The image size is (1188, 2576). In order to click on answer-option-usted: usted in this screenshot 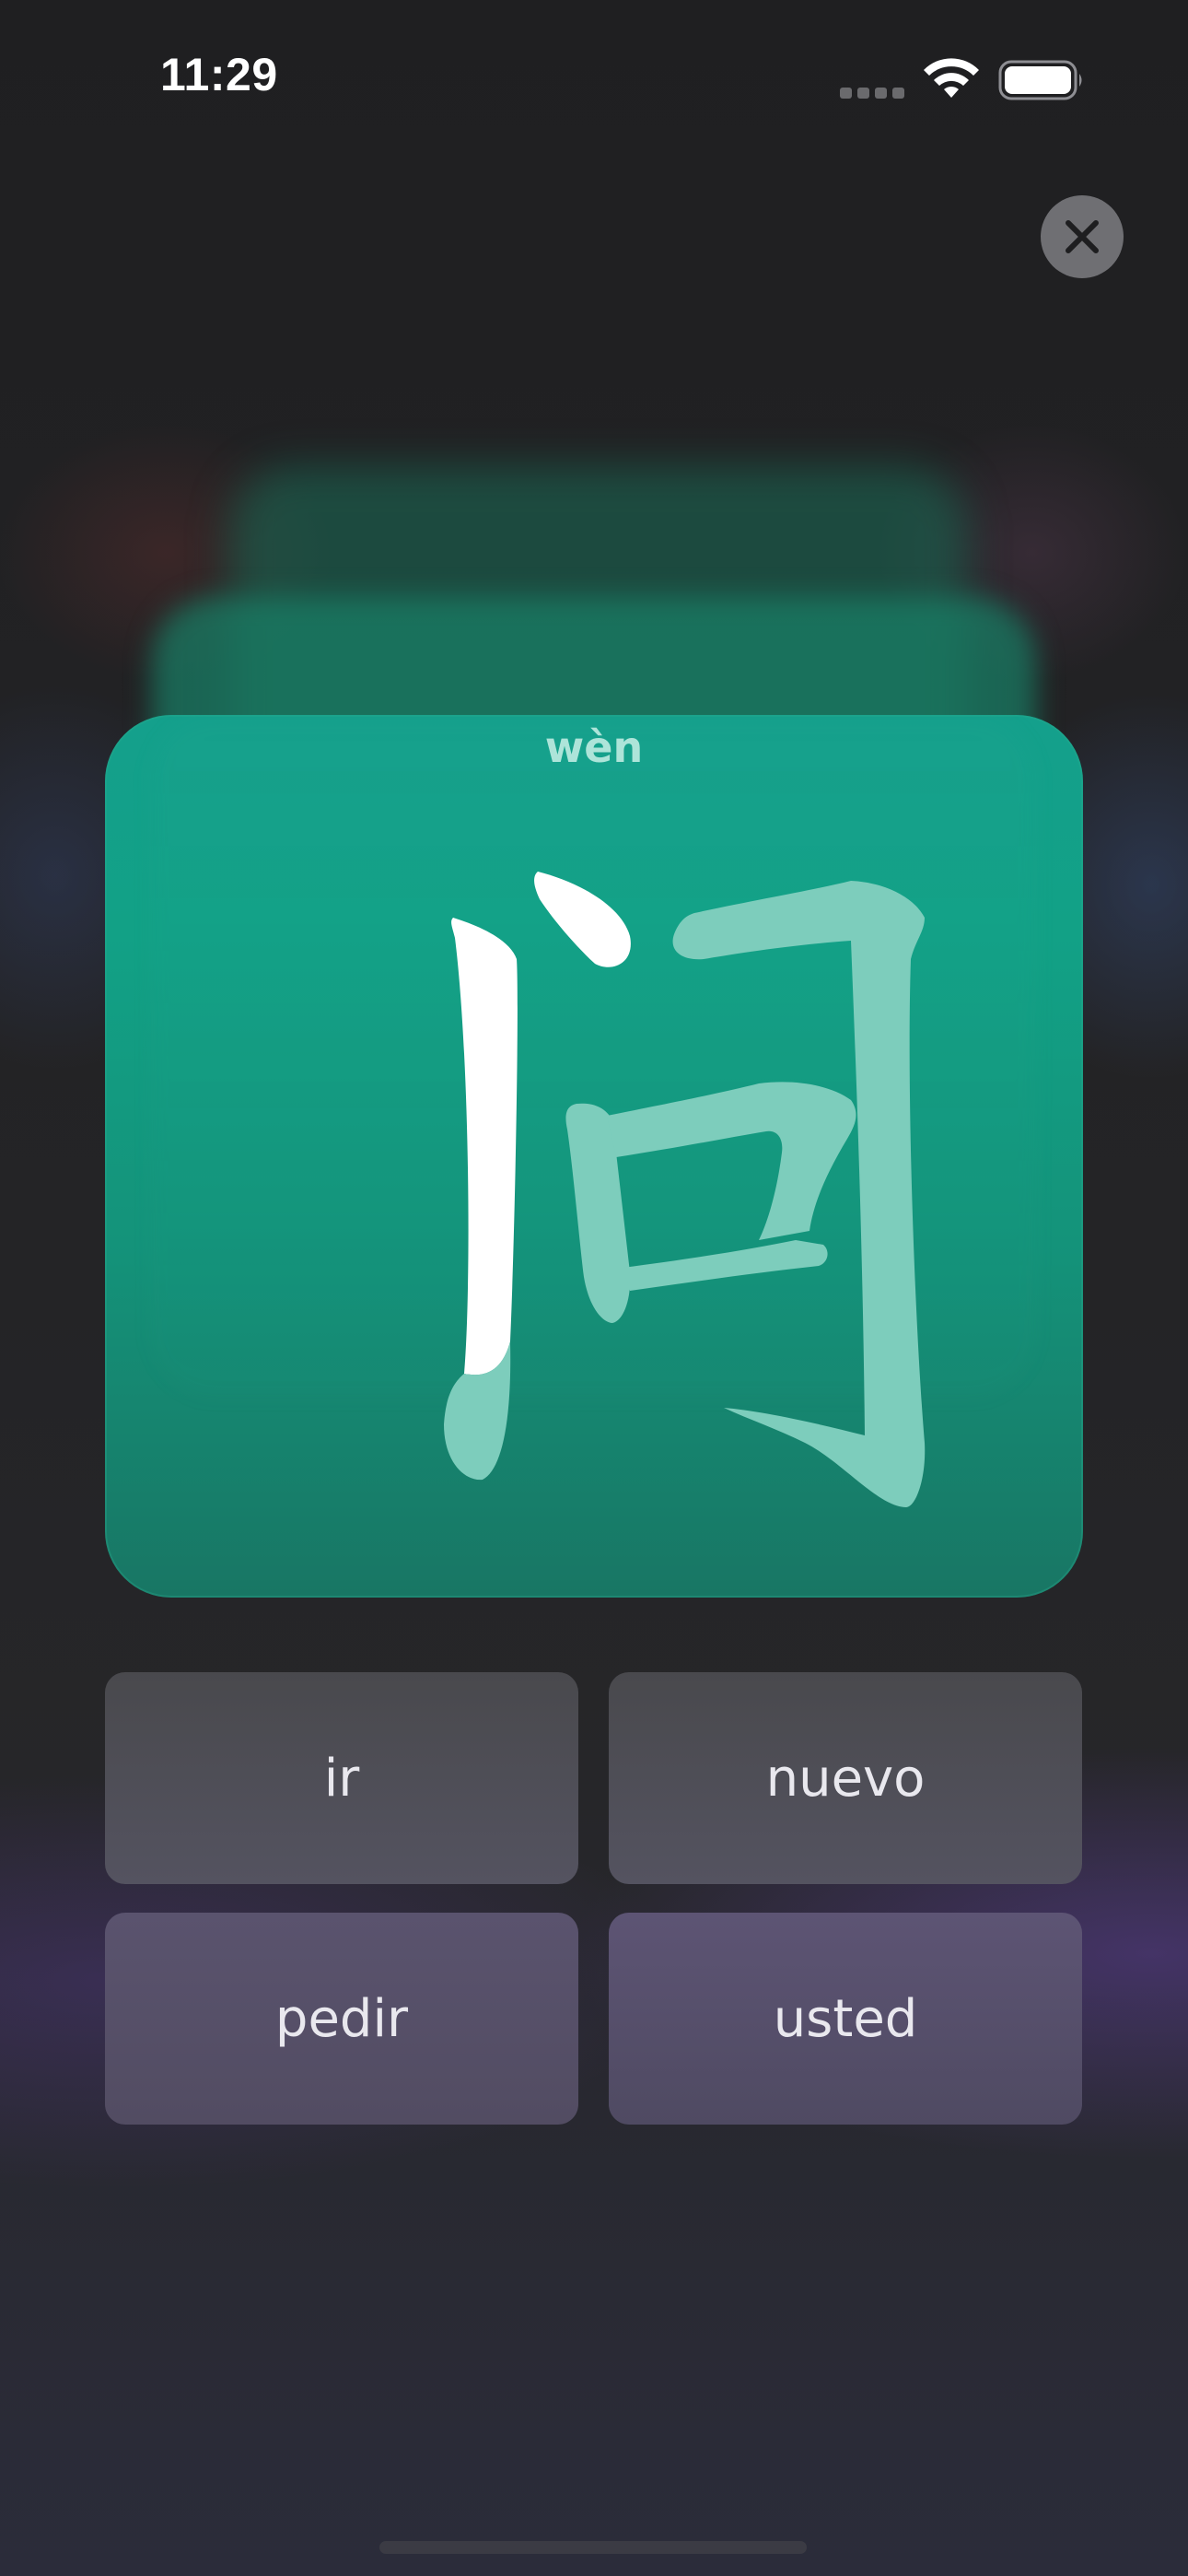, I will do `click(845, 2019)`.